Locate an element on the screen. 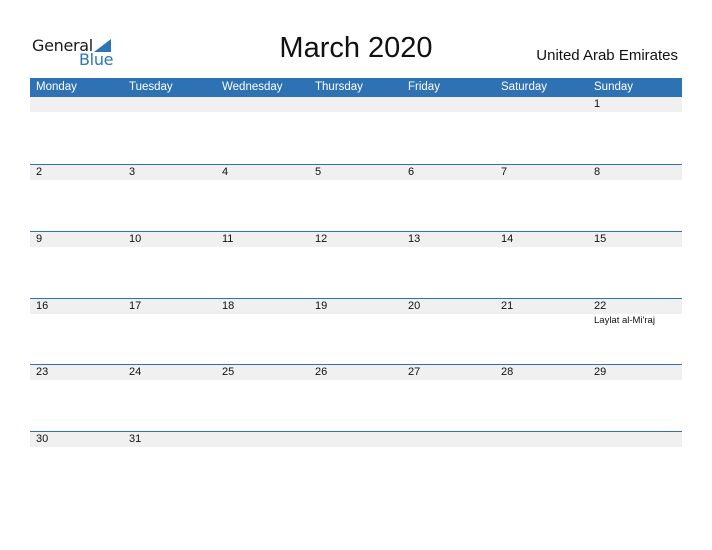 The height and width of the screenshot is (550, 712). day-number: 7 is located at coordinates (504, 172).